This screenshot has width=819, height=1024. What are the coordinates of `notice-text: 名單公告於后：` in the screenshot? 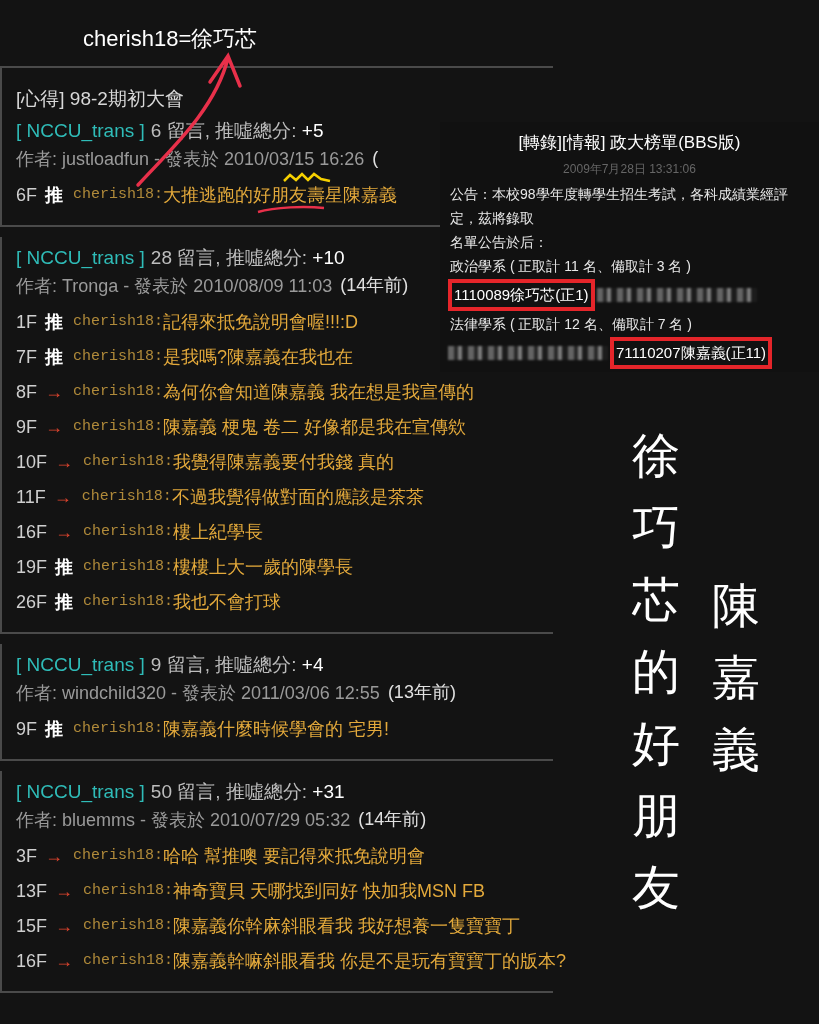 It's located at (499, 242).